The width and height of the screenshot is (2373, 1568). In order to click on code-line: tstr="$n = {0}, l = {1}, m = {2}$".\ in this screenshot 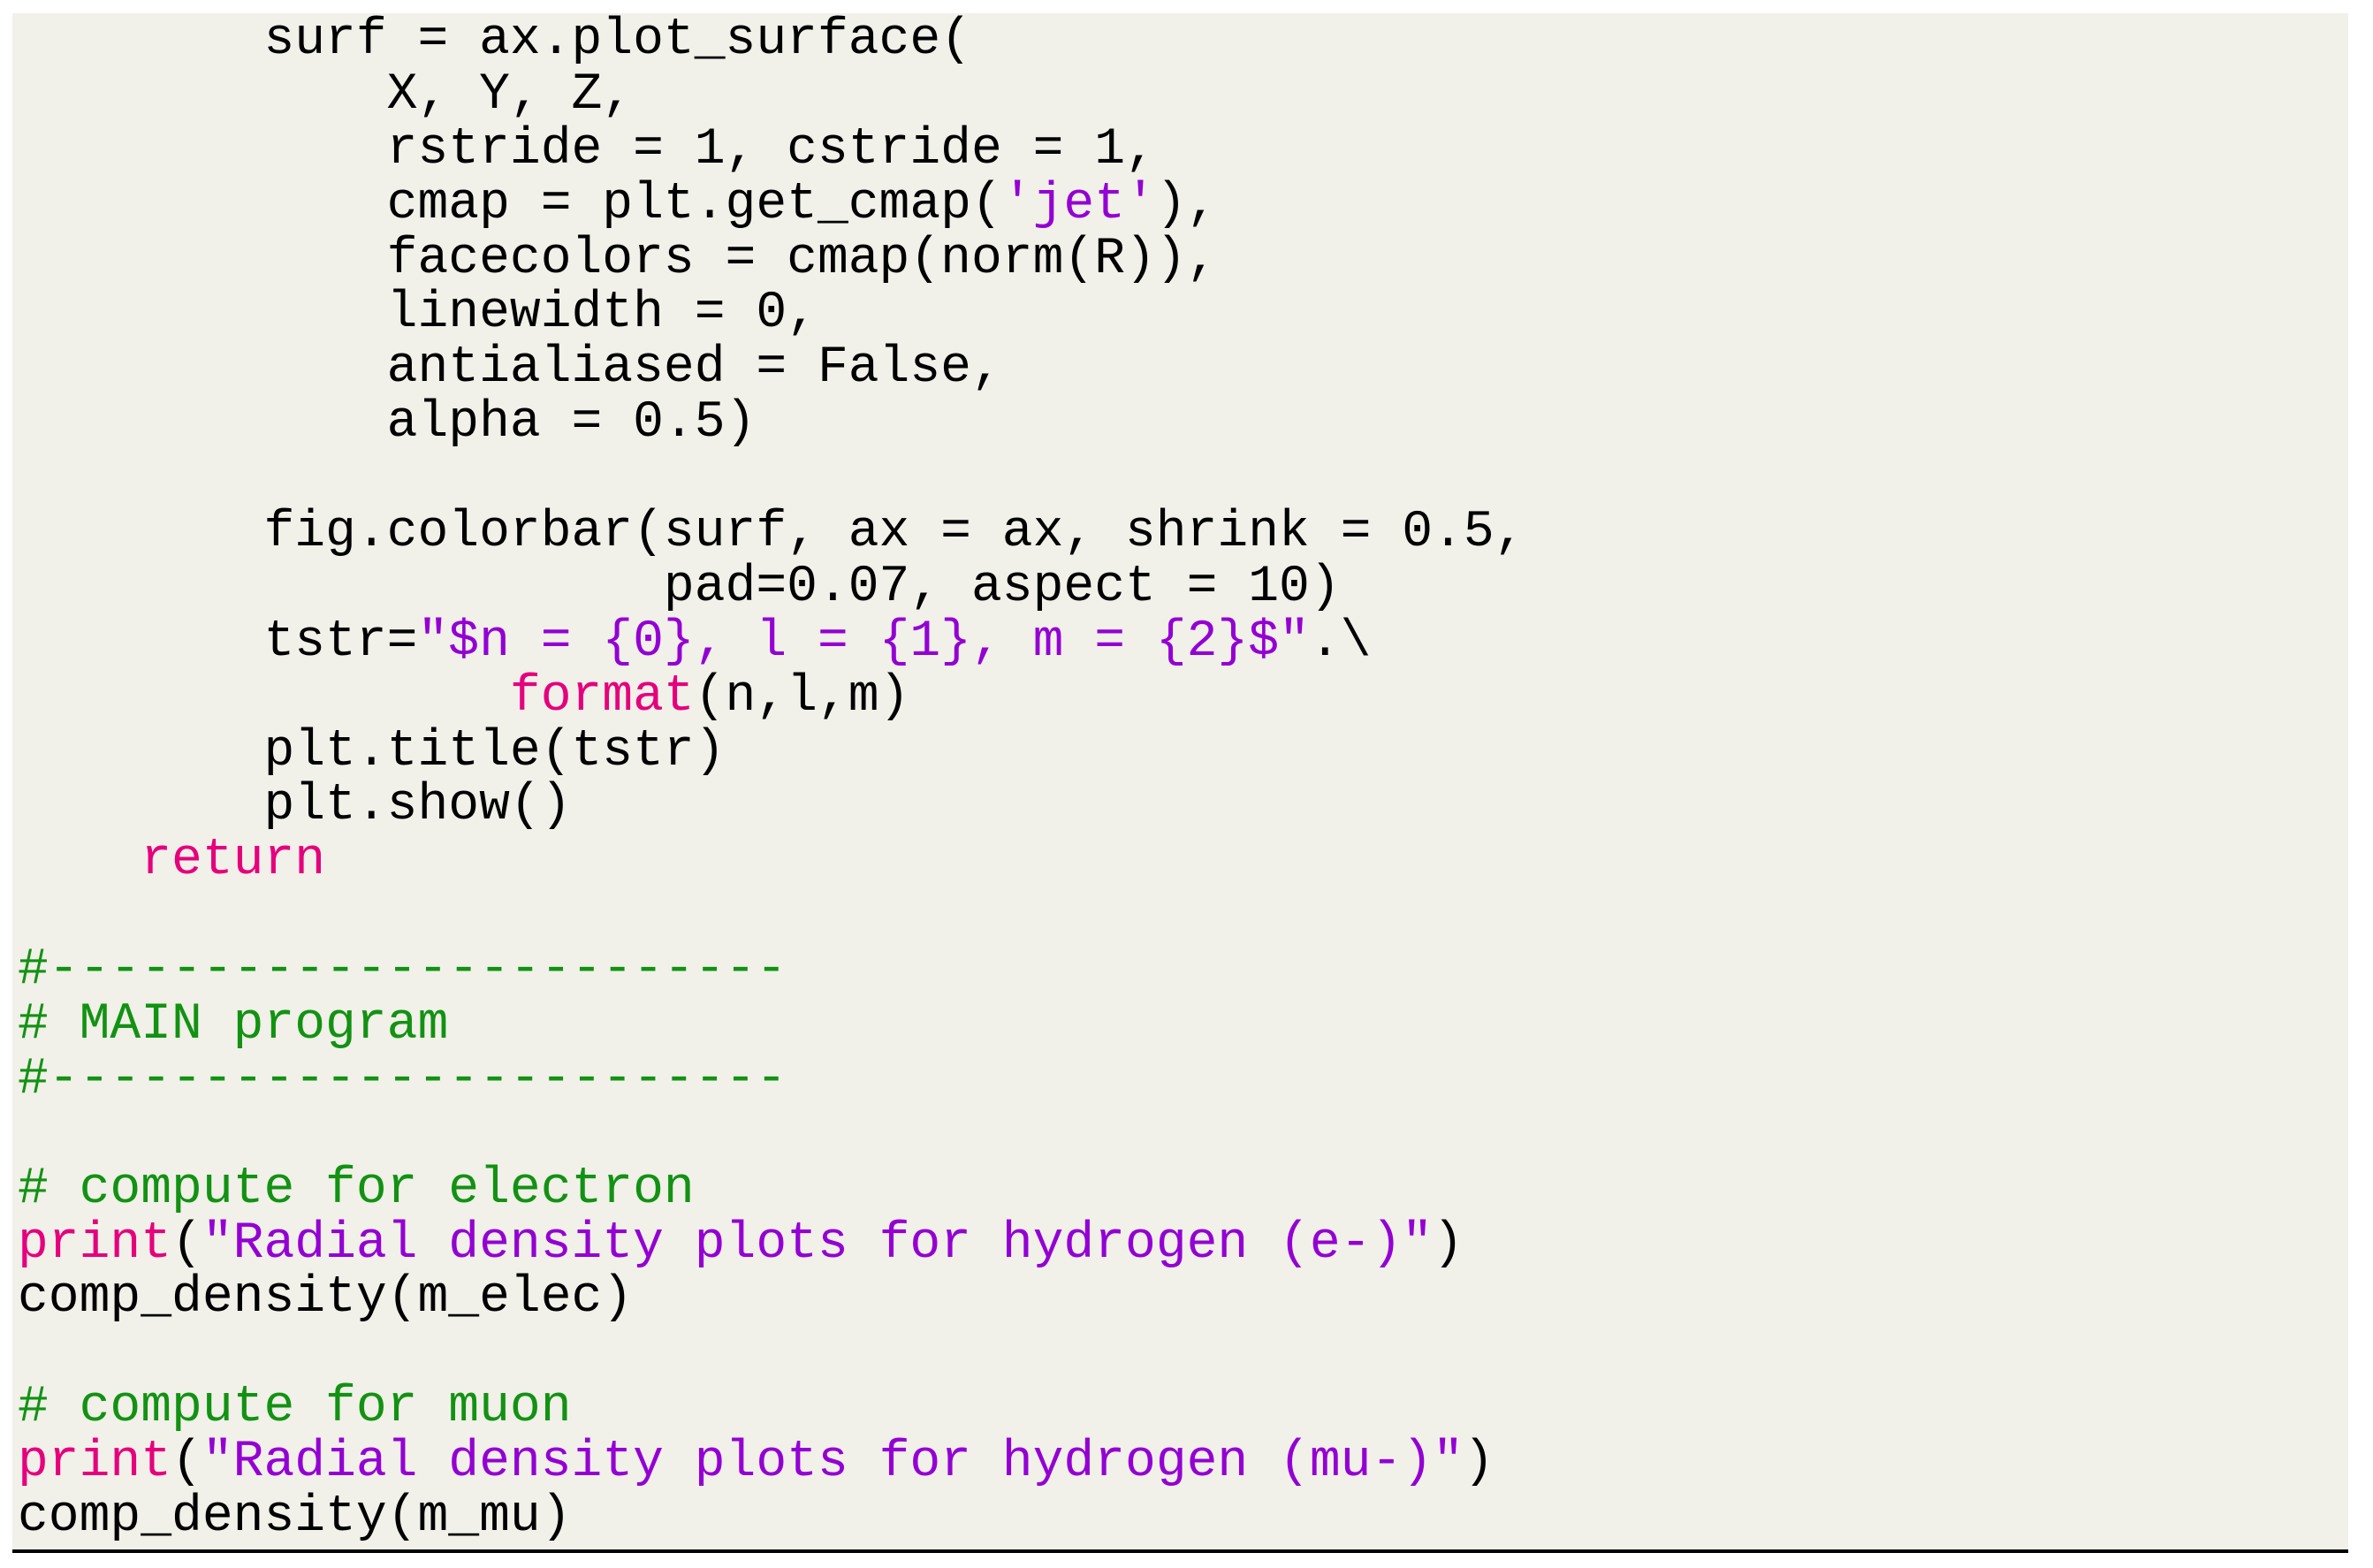, I will do `click(772, 642)`.